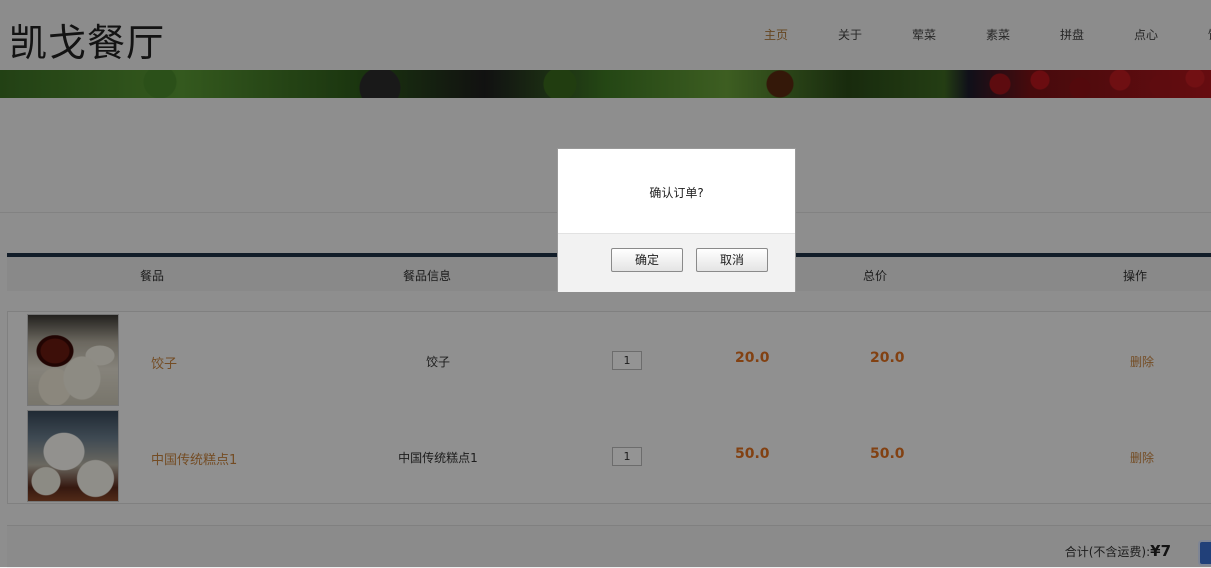  Describe the element at coordinates (647, 260) in the screenshot. I see `confirm-button: 确定` at that location.